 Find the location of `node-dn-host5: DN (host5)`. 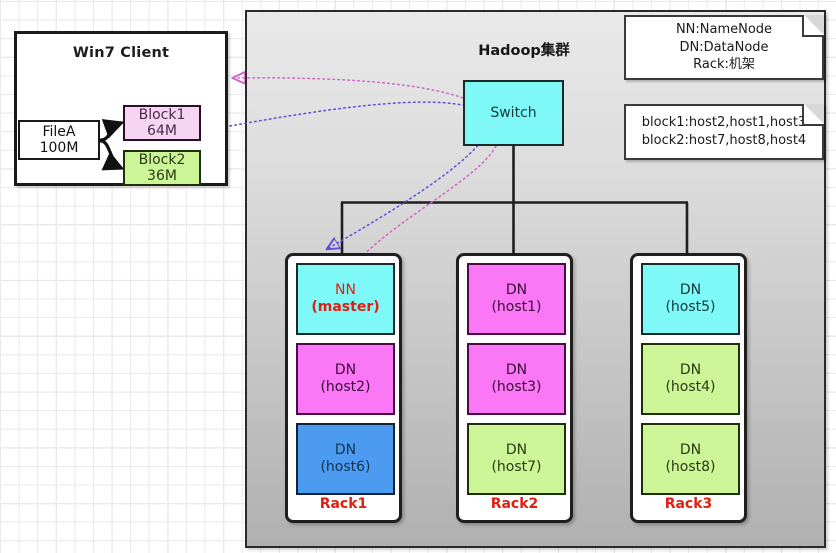

node-dn-host5: DN (host5) is located at coordinates (690, 299).